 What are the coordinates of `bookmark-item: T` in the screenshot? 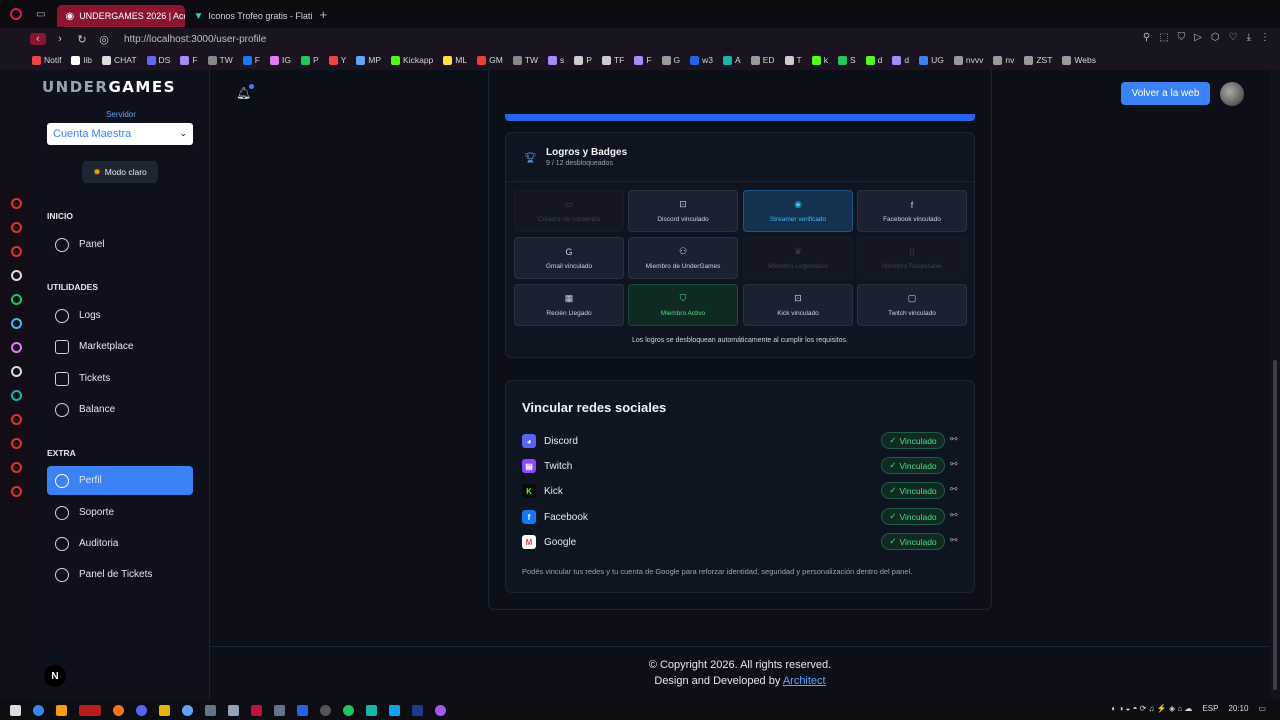 It's located at (793, 60).